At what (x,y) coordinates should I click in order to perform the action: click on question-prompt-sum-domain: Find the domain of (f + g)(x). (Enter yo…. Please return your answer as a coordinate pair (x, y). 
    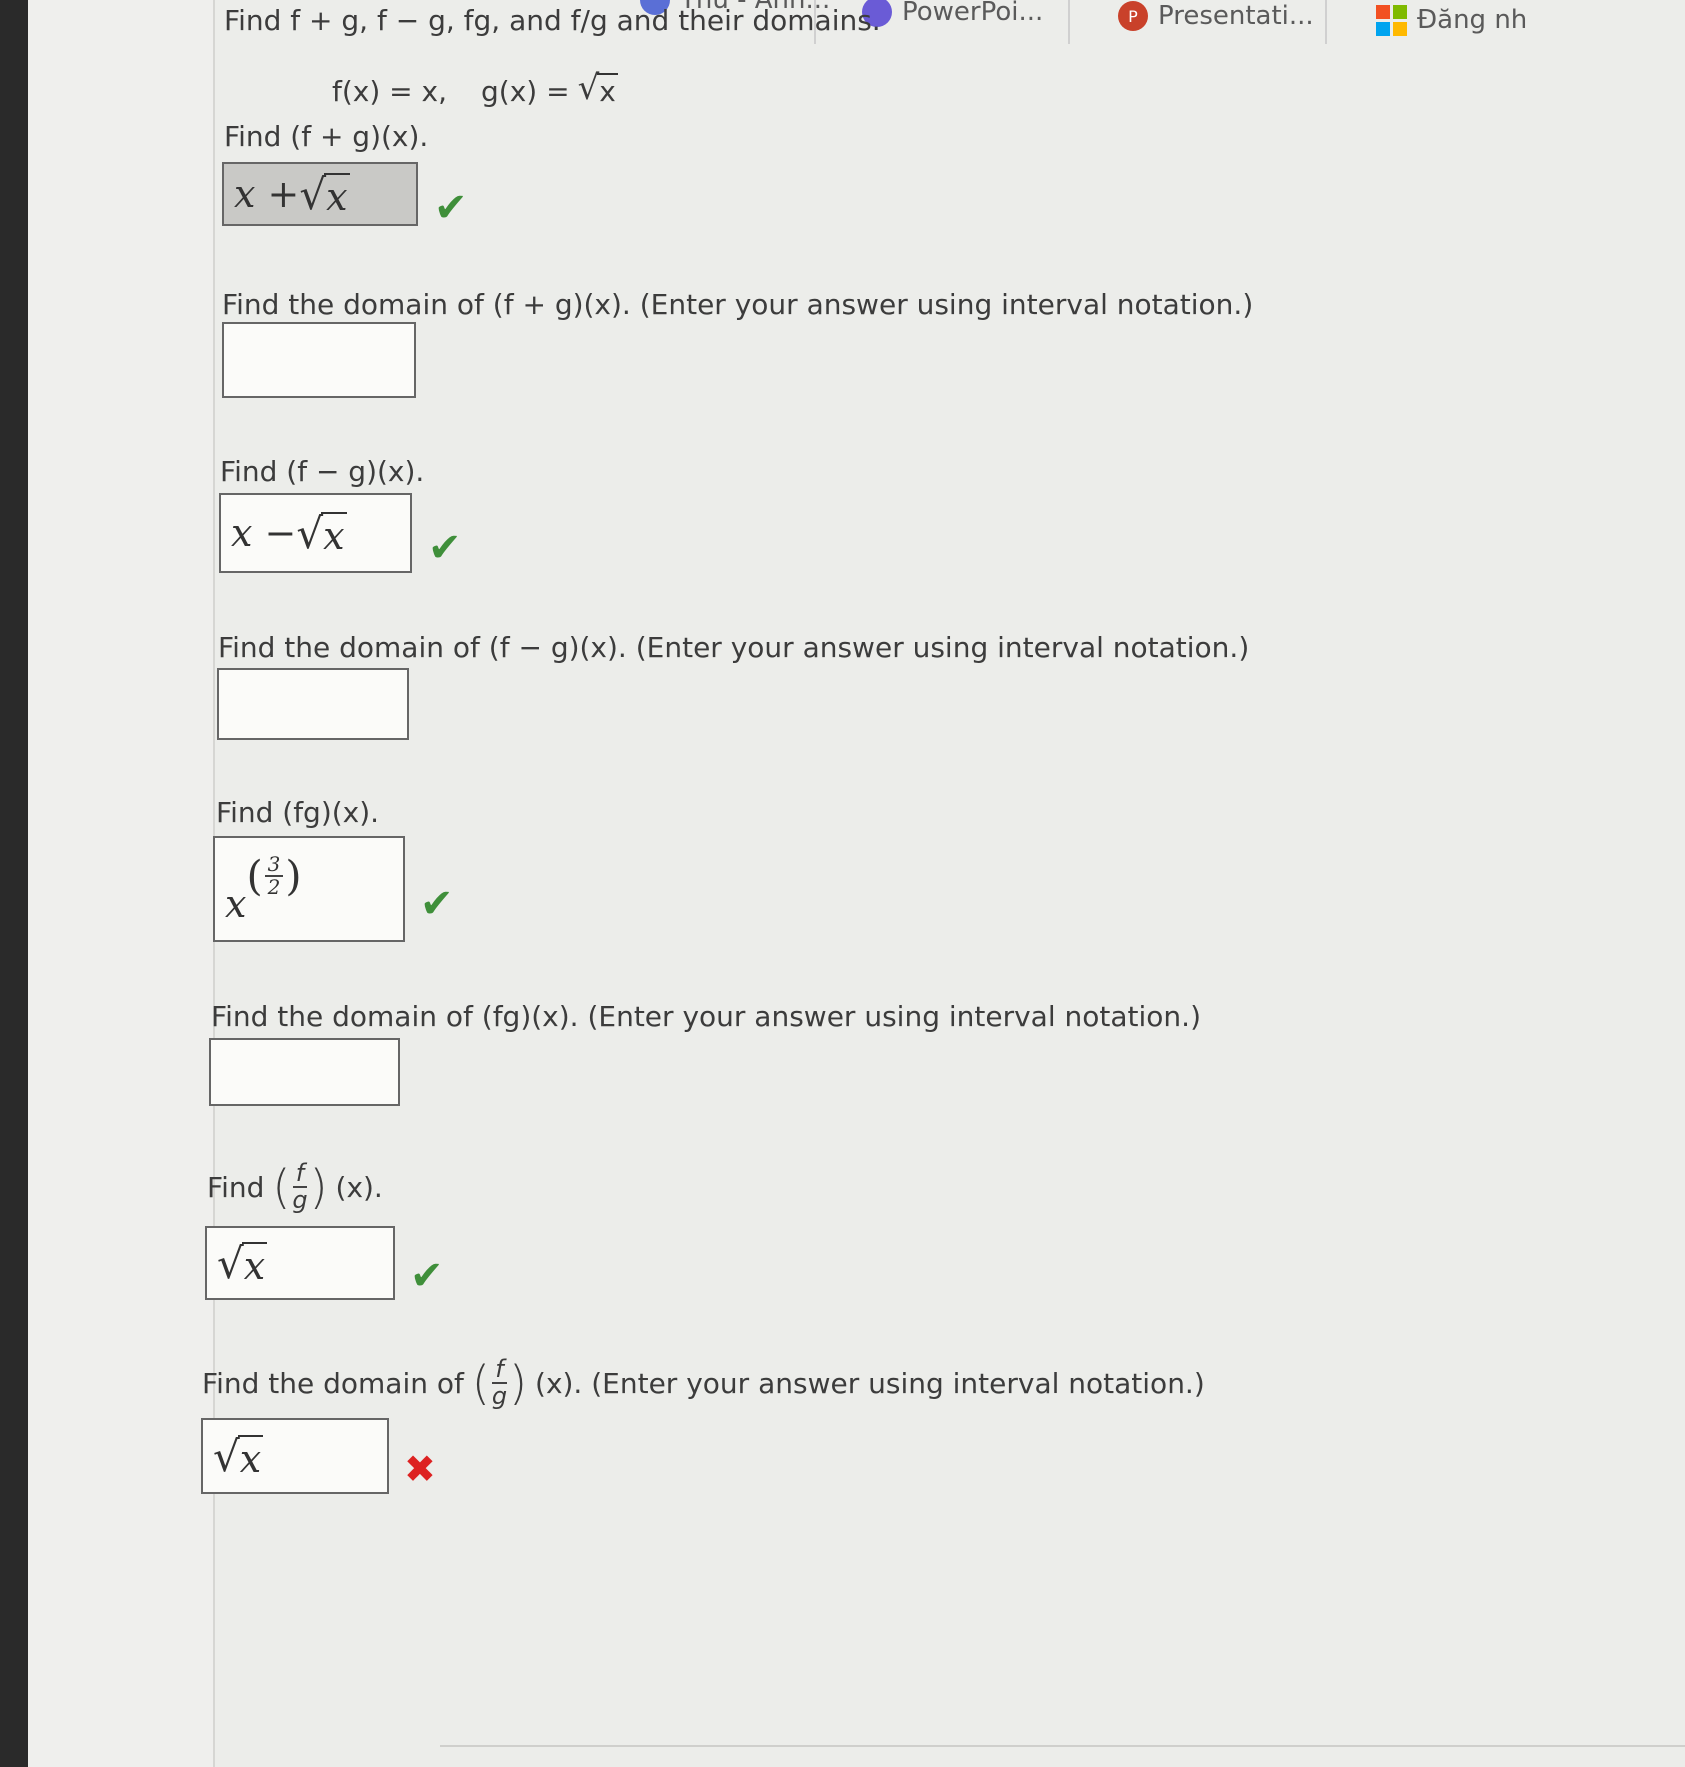
    Looking at the image, I should click on (738, 304).